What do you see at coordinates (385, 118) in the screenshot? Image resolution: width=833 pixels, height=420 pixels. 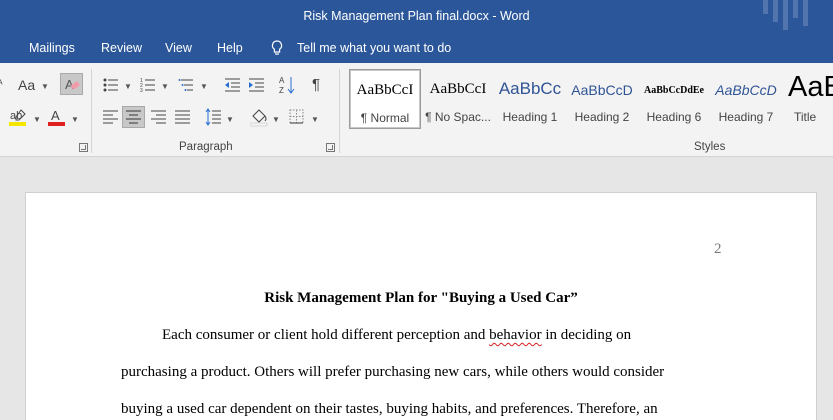 I see `style-name: ¶ Normal` at bounding box center [385, 118].